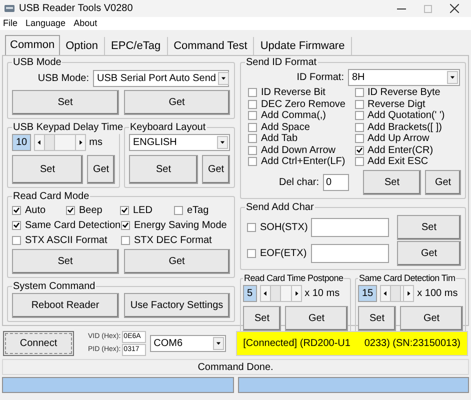  Describe the element at coordinates (46, 23) in the screenshot. I see `menu-item: Language` at that location.